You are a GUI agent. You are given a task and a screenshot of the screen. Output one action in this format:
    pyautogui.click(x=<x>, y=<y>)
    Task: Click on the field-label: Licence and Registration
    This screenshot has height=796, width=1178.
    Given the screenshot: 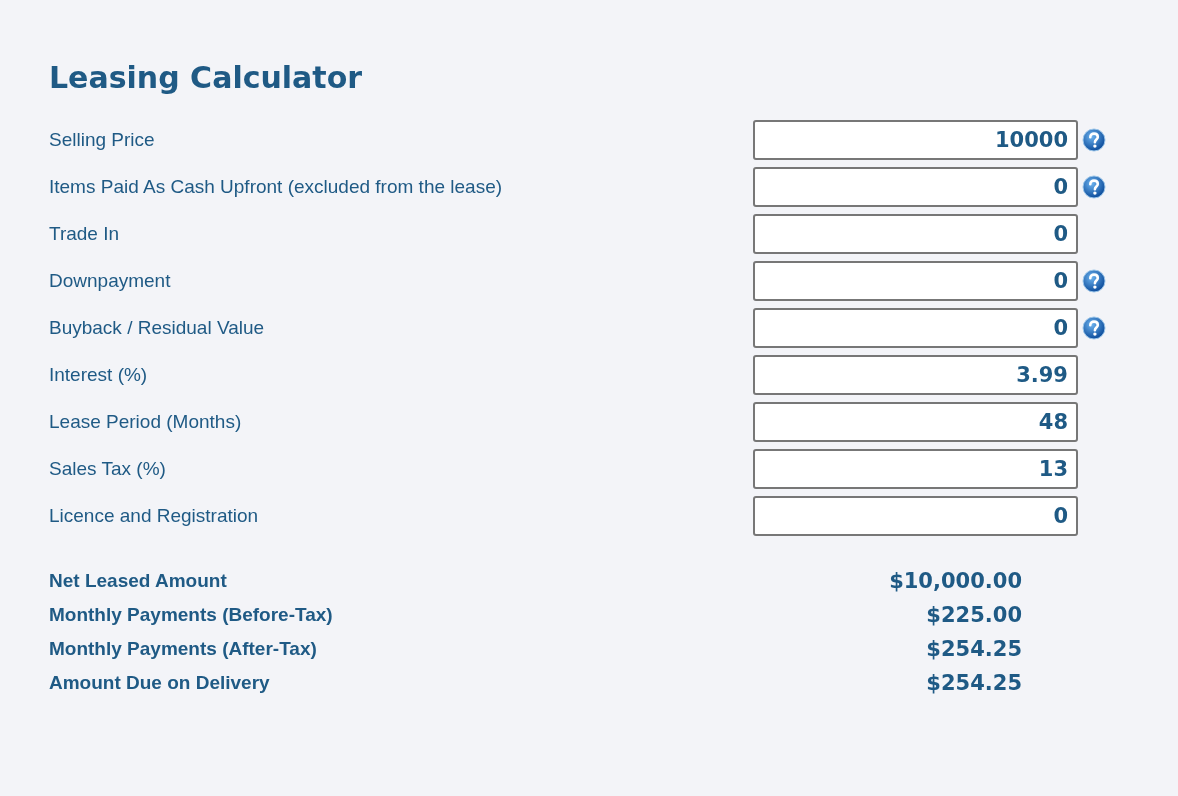 What is the action you would take?
    pyautogui.click(x=154, y=516)
    